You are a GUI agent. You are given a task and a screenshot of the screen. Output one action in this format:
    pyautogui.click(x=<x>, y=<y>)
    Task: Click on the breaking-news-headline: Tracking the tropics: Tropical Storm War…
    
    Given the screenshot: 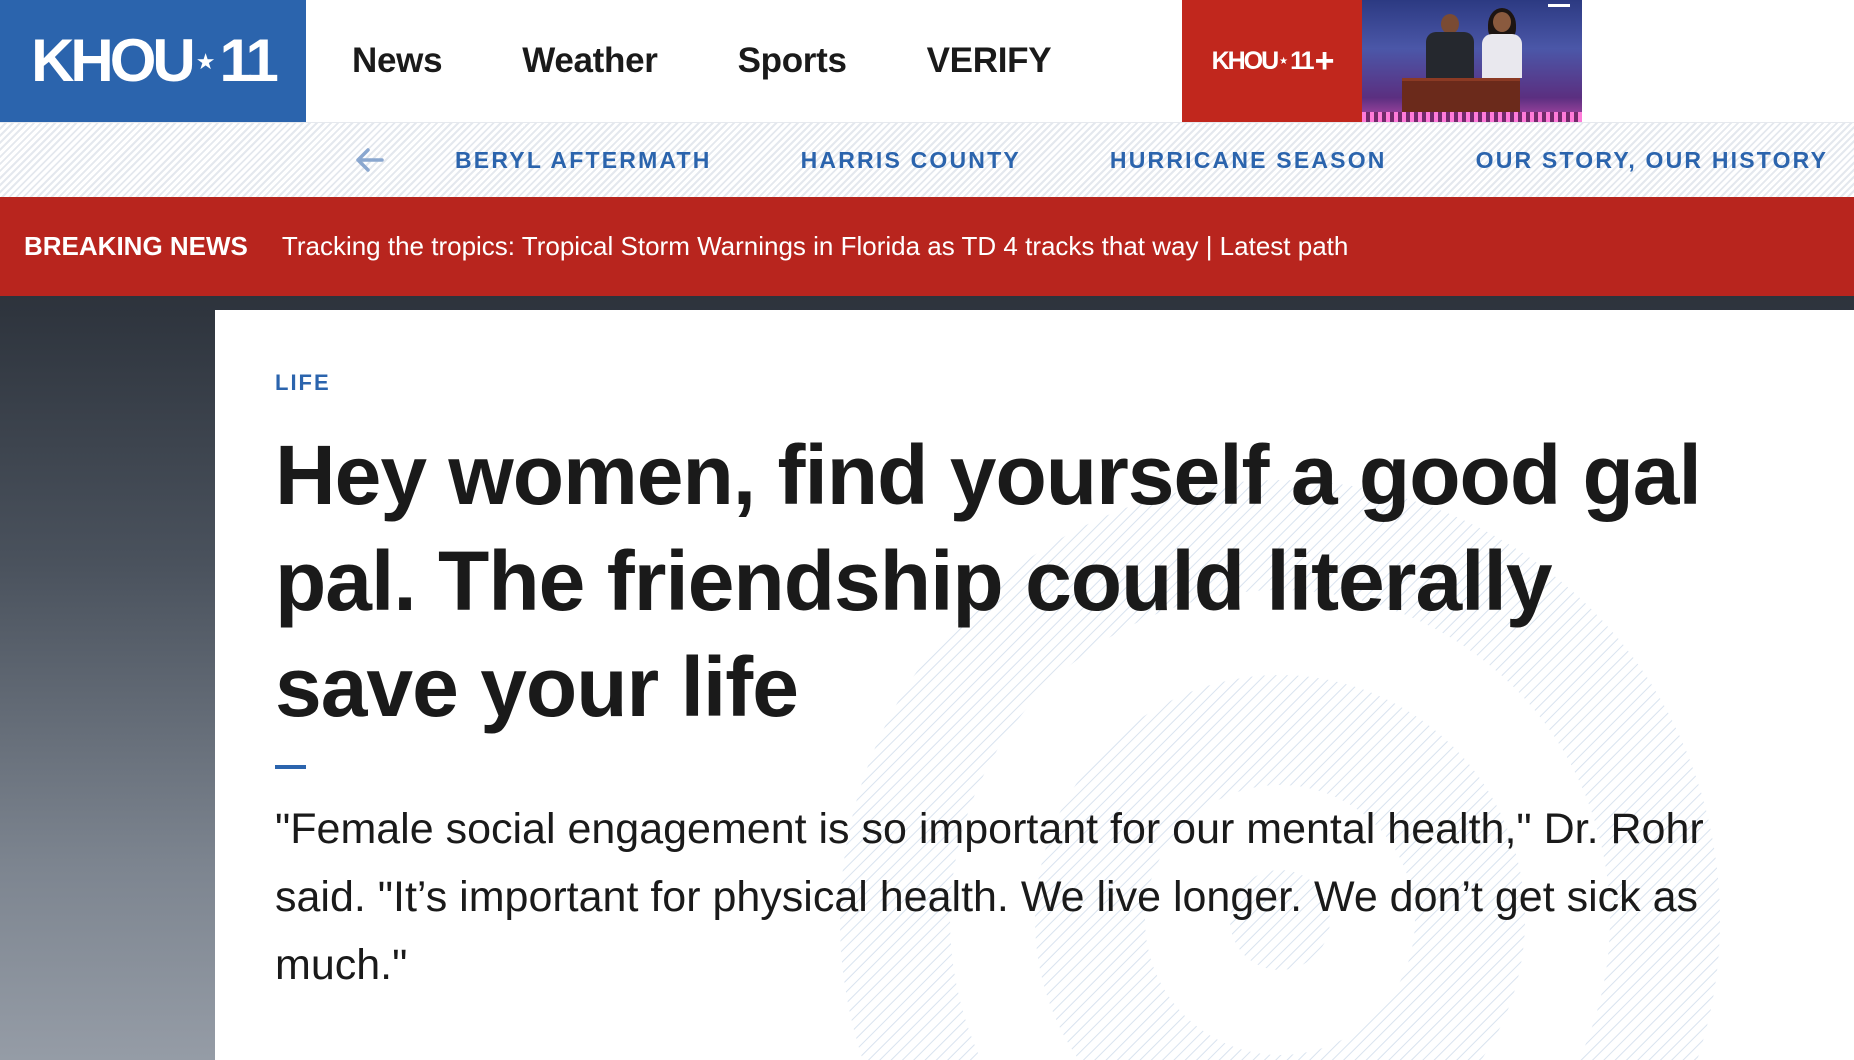 What is the action you would take?
    pyautogui.click(x=815, y=246)
    